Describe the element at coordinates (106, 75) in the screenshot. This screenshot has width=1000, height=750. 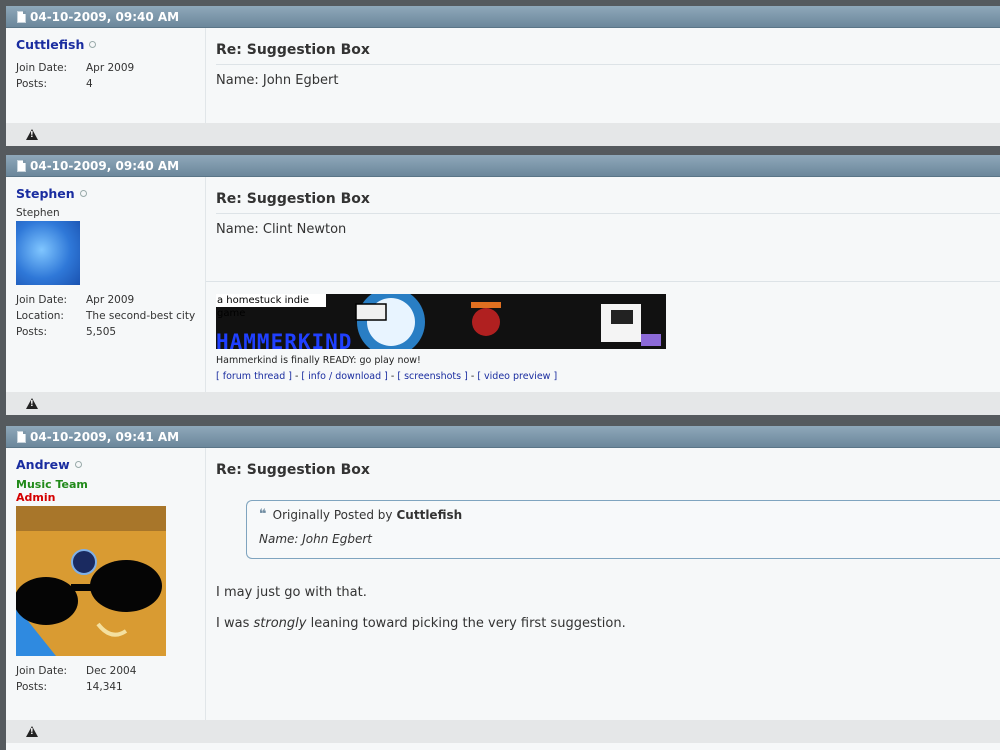
I see `userinfo: Cuttlefish Join Date: Apr 2009 Posts: 4` at that location.